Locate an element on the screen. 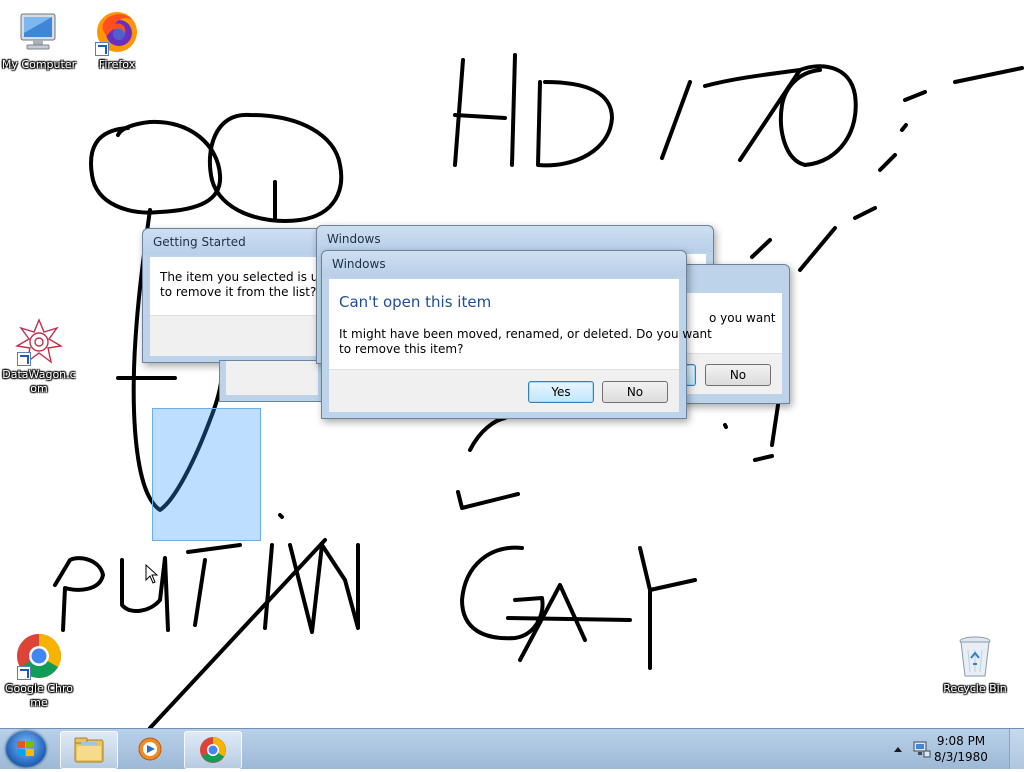 This screenshot has width=1024, height=772. taskbar-explorer is located at coordinates (89, 750).